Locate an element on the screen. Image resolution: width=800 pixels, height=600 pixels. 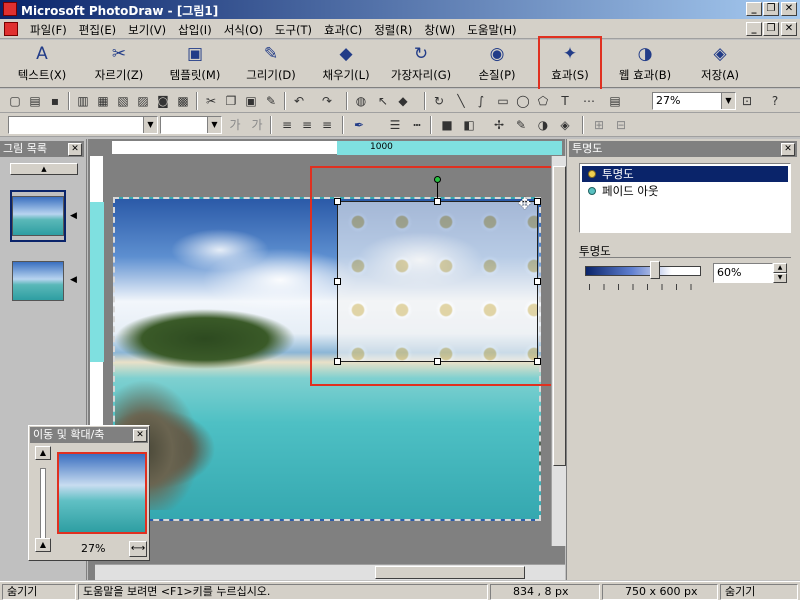
menu-tools: 도구(T) is located at coordinates (293, 30).